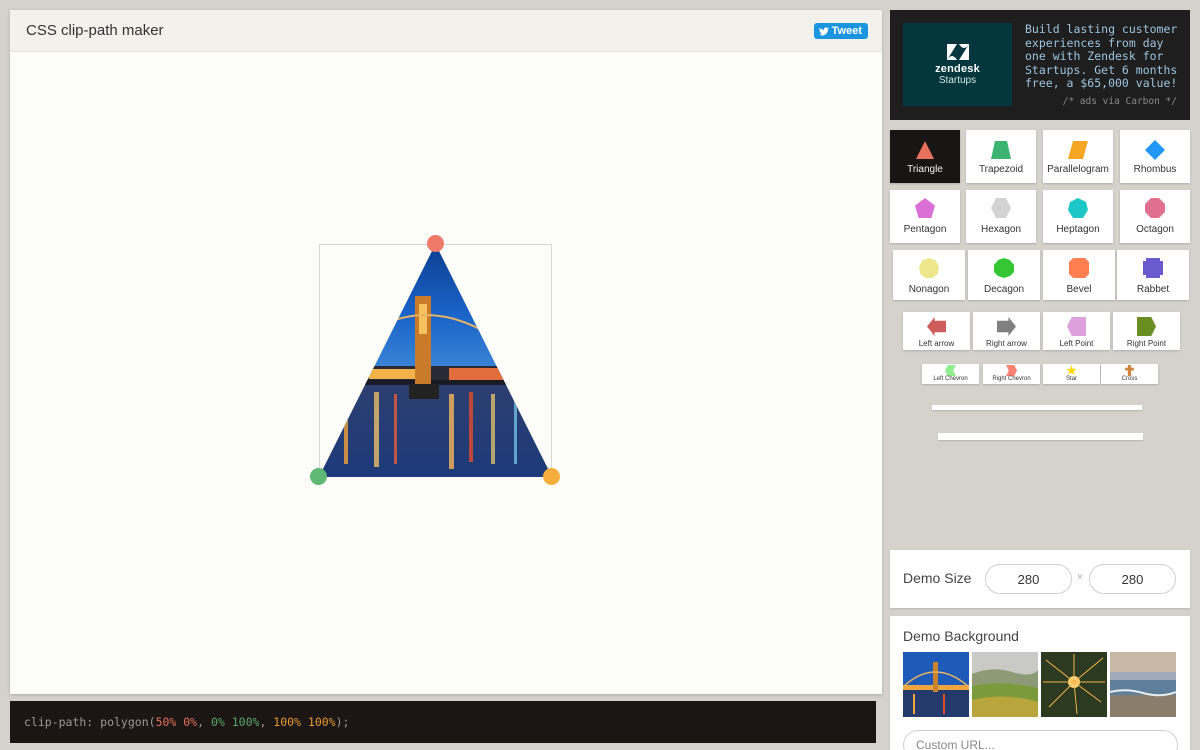 The width and height of the screenshot is (1200, 750). Describe the element at coordinates (1155, 169) in the screenshot. I see `shape-label: Rhombus` at that location.